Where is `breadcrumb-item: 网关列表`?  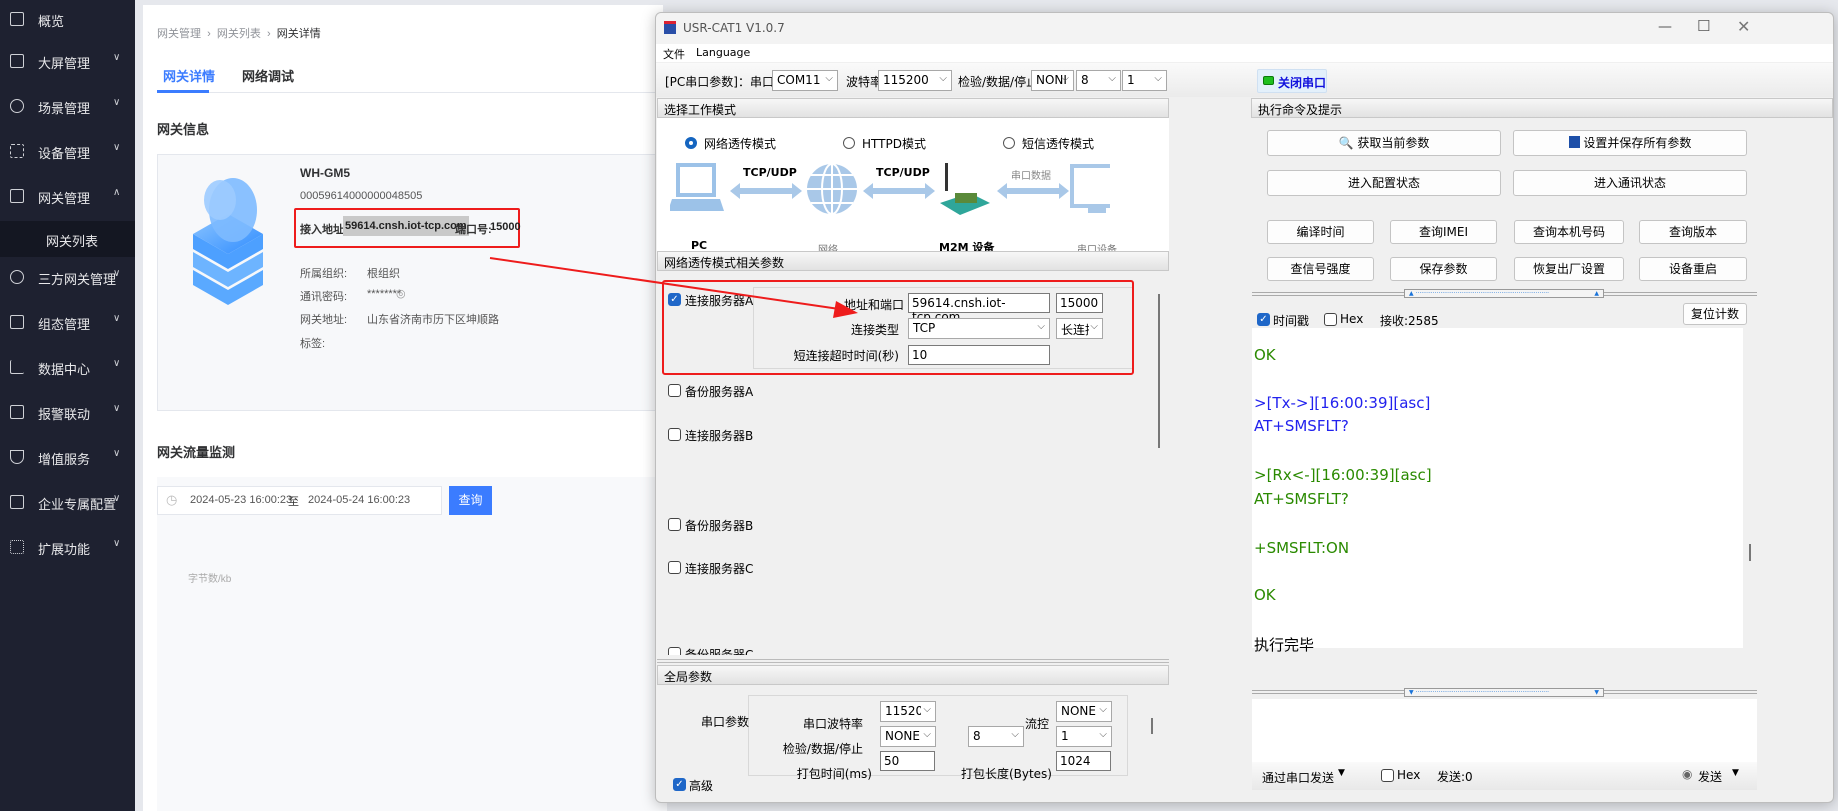 breadcrumb-item: 网关列表 is located at coordinates (239, 34).